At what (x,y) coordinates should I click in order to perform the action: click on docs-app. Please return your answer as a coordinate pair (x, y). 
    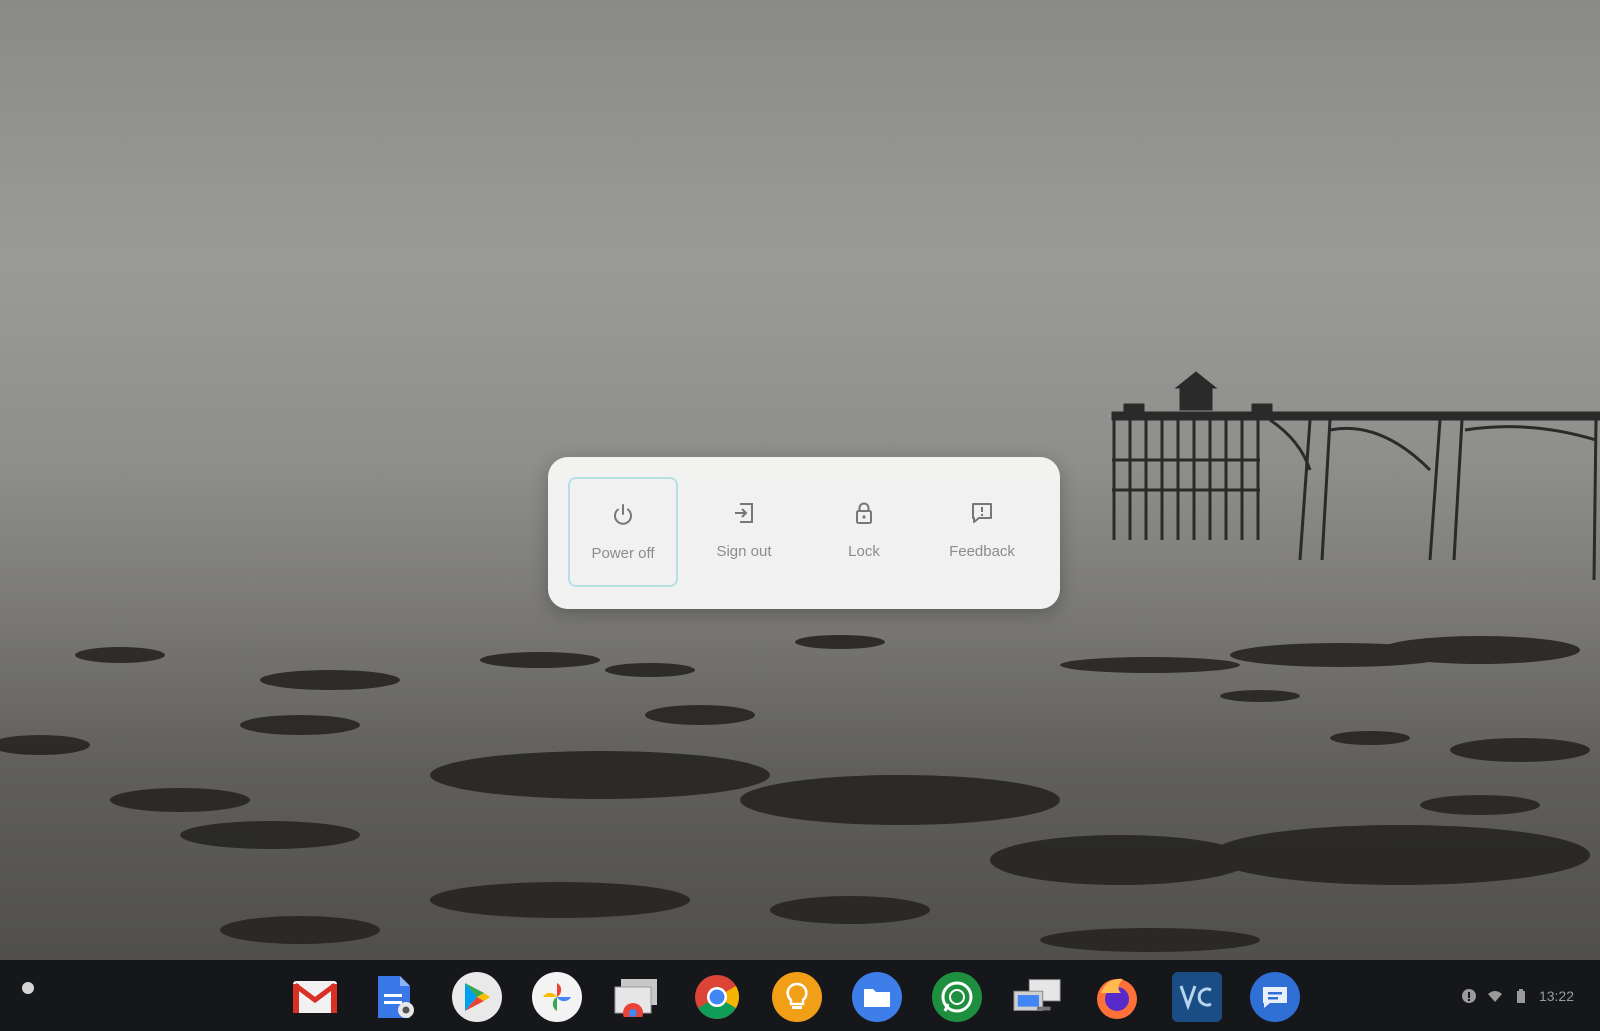
    Looking at the image, I should click on (395, 997).